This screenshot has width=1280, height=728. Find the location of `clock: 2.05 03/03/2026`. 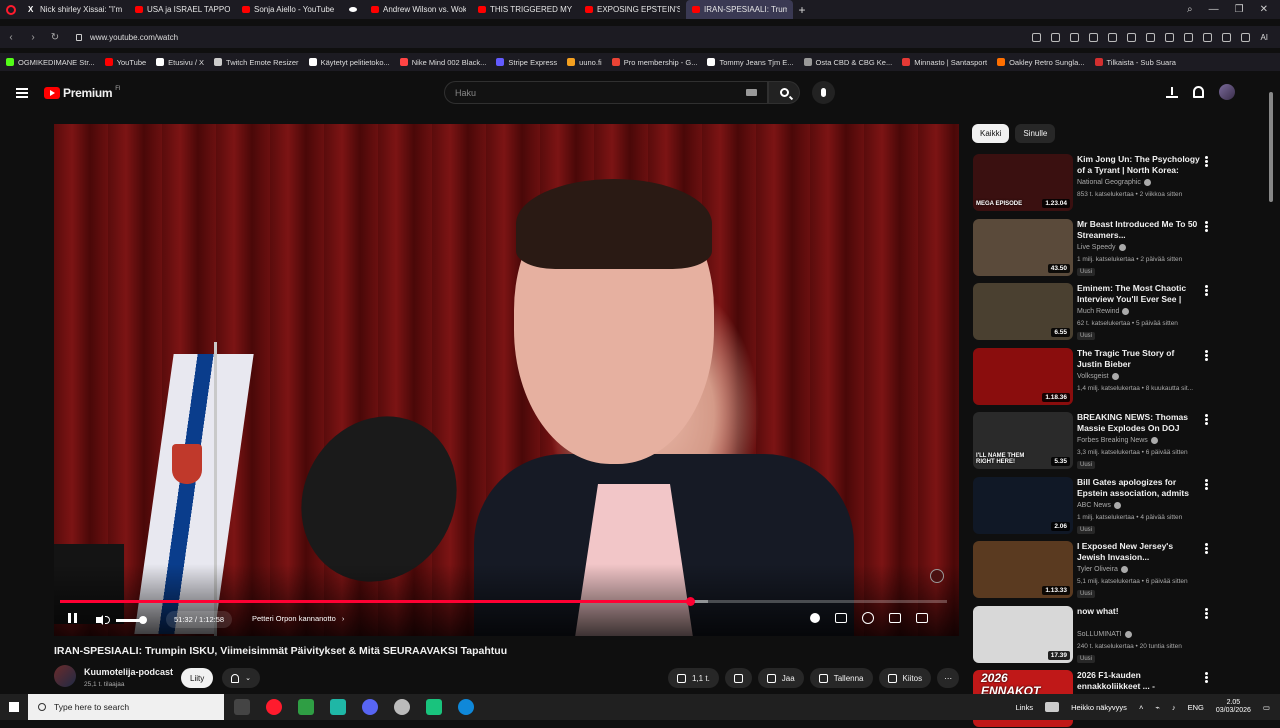

clock: 2.05 03/03/2026 is located at coordinates (1233, 707).